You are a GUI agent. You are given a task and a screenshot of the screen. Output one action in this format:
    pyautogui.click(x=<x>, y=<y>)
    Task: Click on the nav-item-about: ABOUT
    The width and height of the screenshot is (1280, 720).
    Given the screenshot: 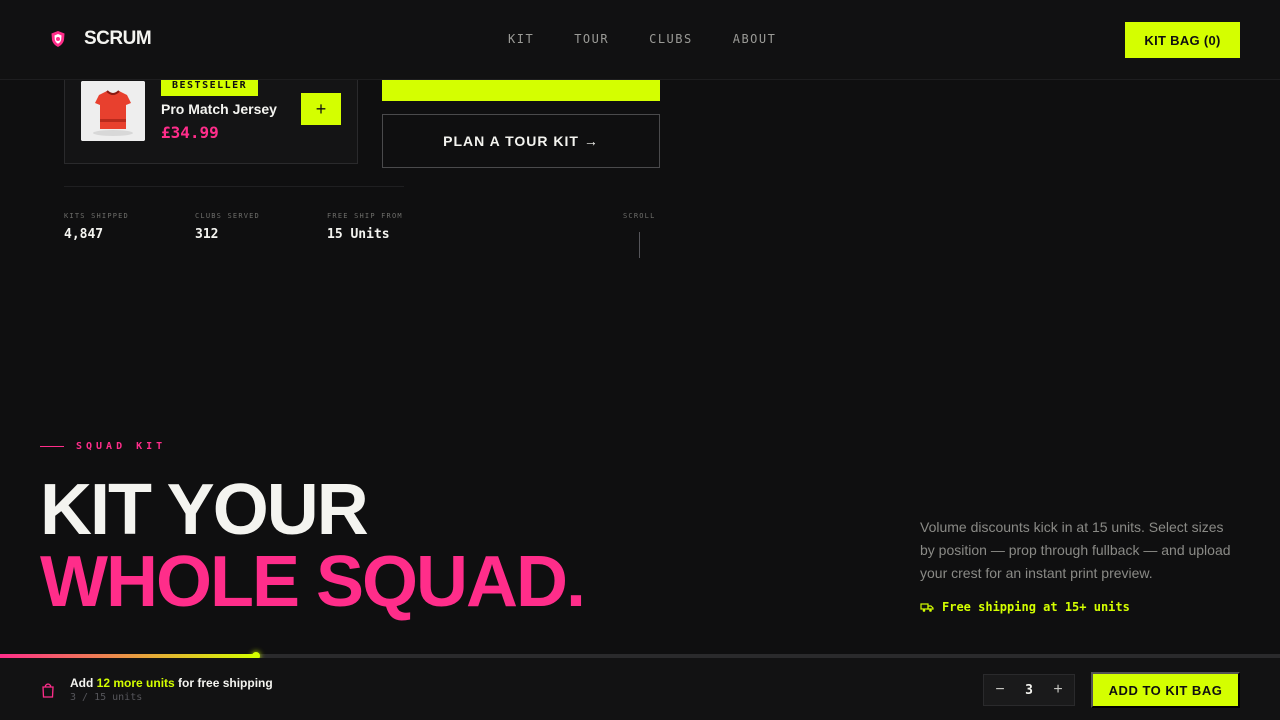 What is the action you would take?
    pyautogui.click(x=755, y=39)
    